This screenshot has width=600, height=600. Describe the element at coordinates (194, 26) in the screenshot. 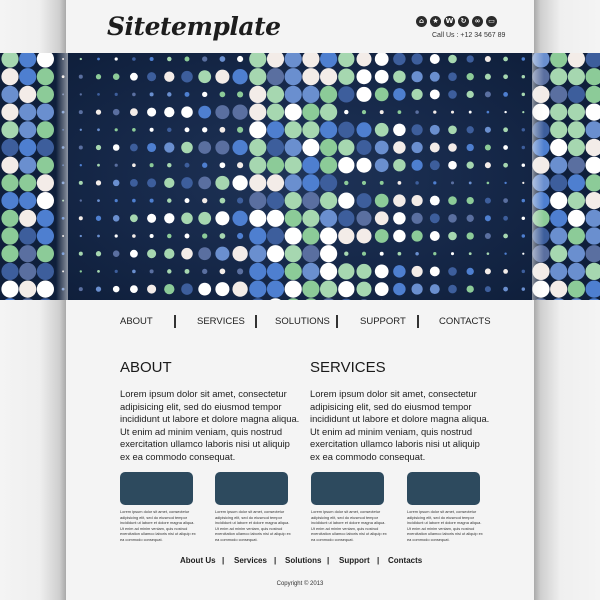

I see `site-logo: Sitetemplate` at that location.